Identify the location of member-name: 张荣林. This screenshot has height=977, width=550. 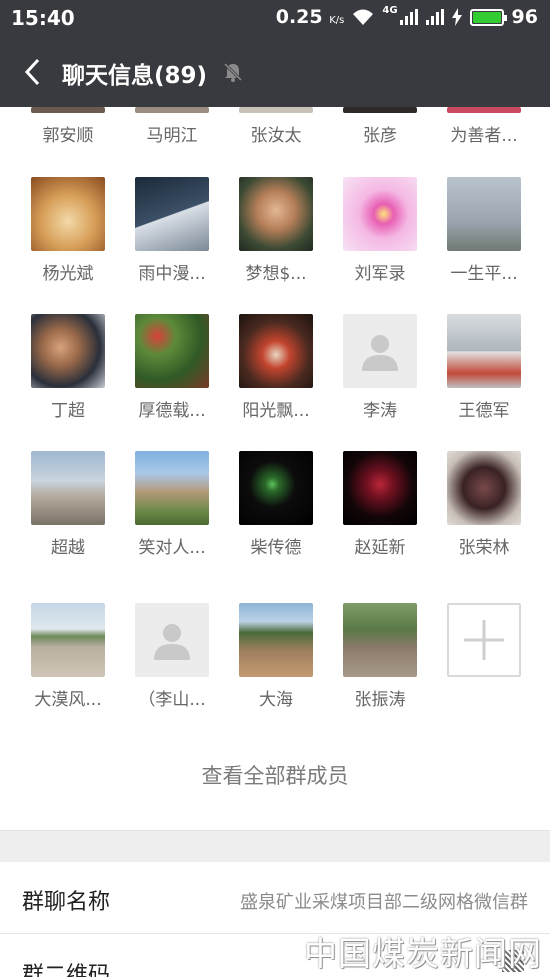
(484, 548).